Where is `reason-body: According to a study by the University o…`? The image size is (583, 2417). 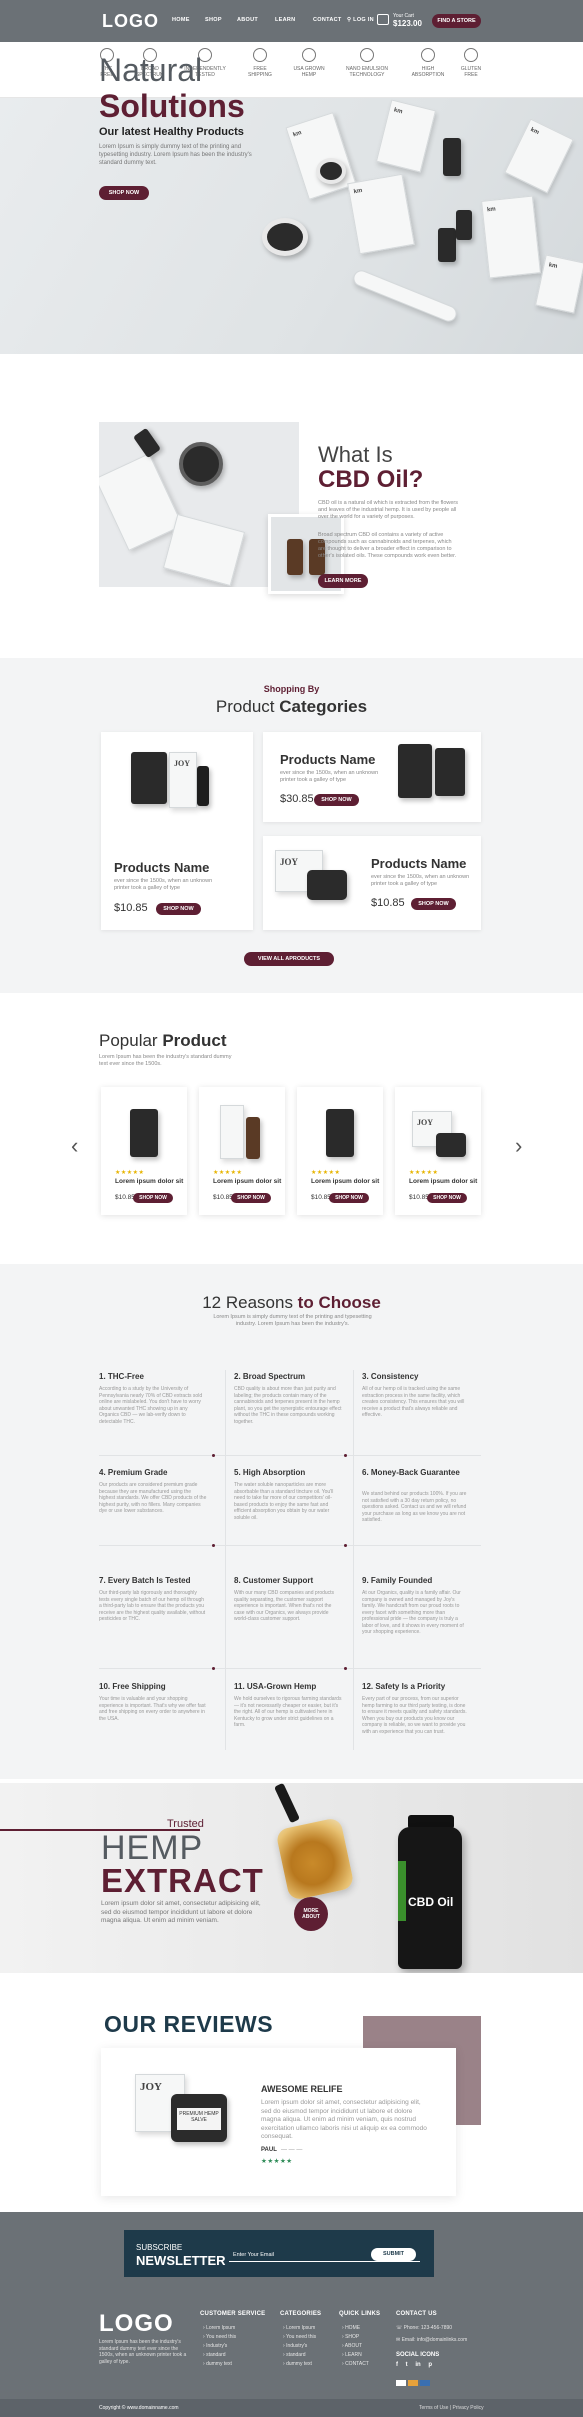 reason-body: According to a study by the University o… is located at coordinates (151, 1405).